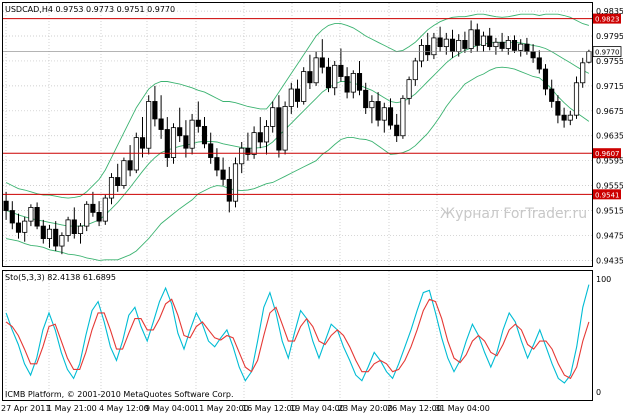 The width and height of the screenshot is (623, 420). What do you see at coordinates (609, 36) in the screenshot?
I see `price-tick-label: 0.9795` at bounding box center [609, 36].